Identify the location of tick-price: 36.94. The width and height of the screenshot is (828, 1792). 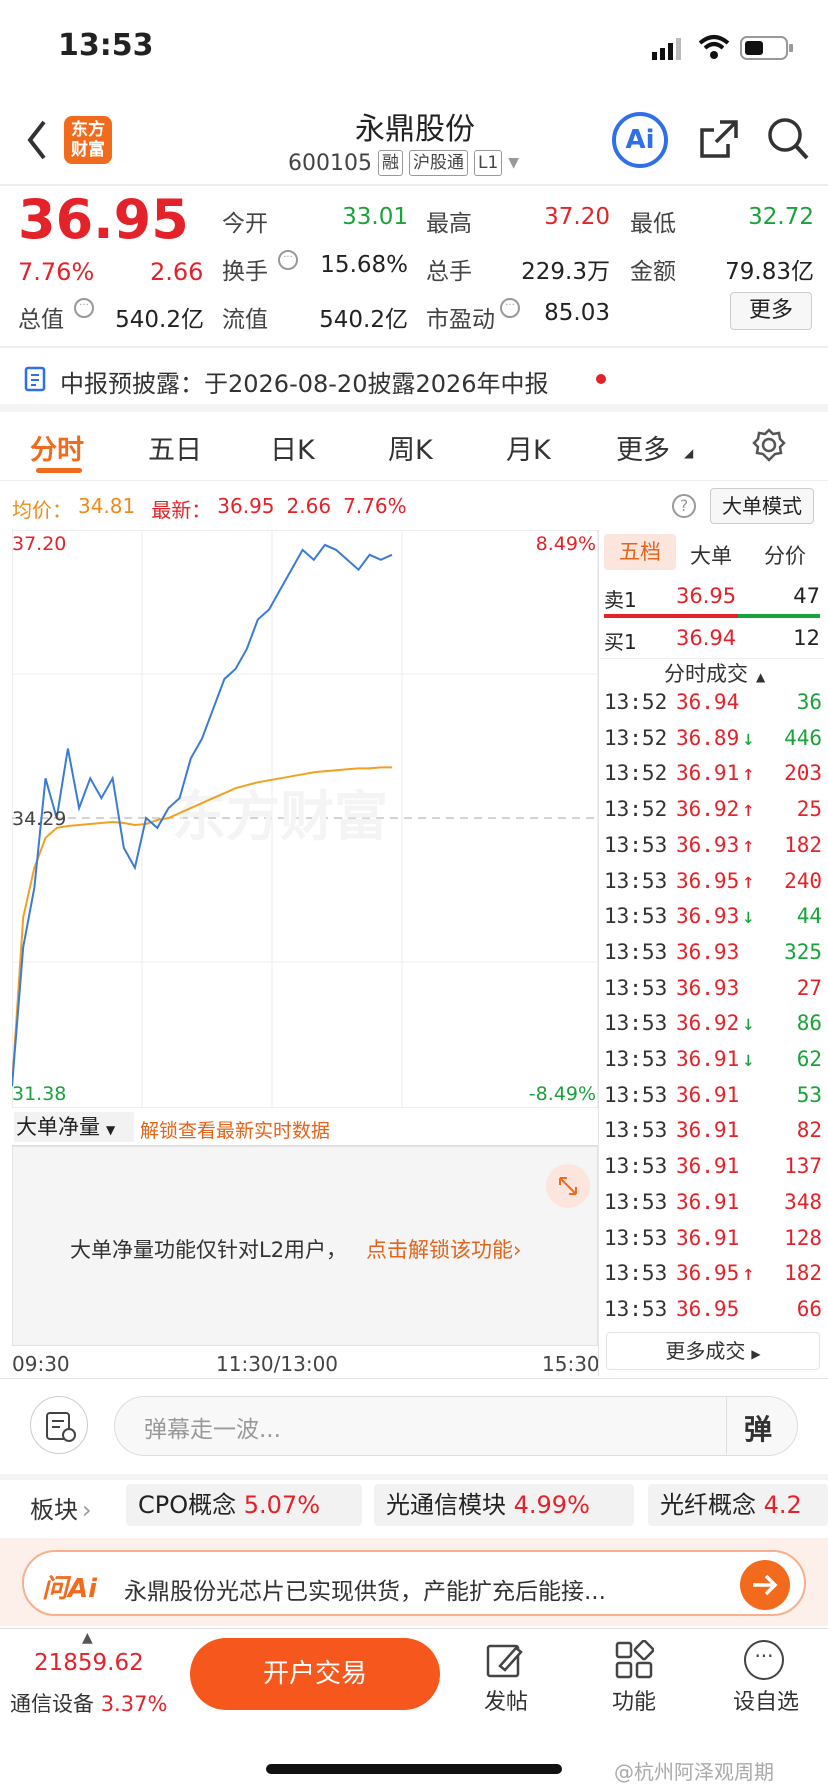
(708, 702).